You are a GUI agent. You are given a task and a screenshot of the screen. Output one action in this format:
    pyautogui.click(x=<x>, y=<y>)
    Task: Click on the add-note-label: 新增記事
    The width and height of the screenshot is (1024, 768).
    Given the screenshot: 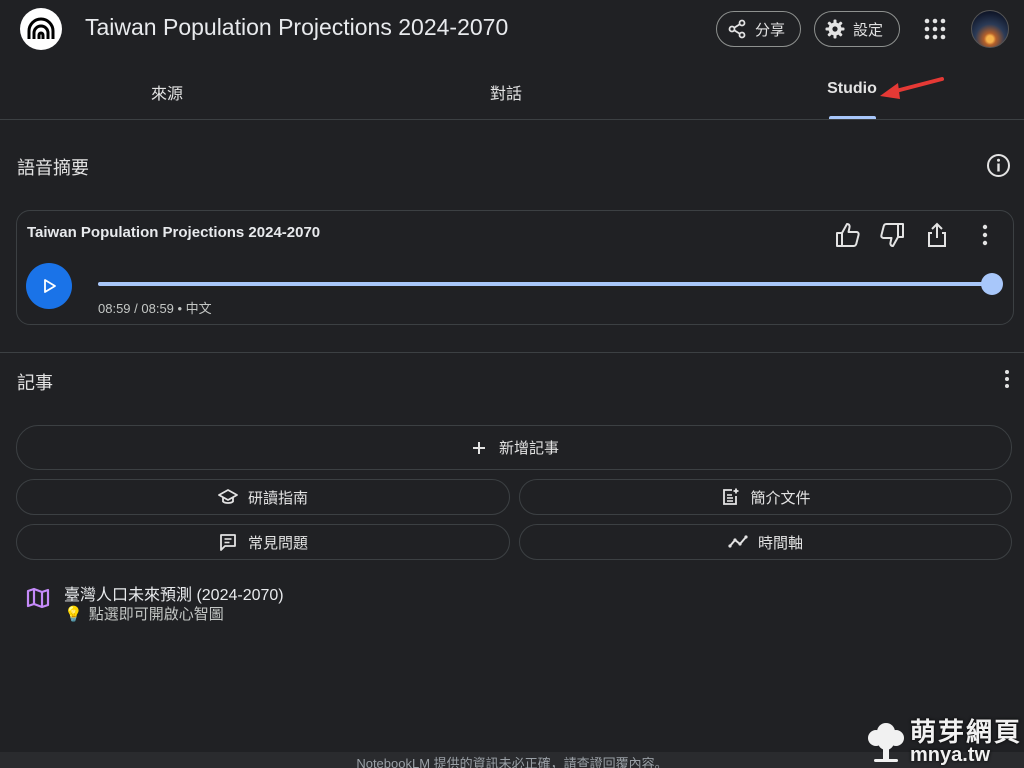 What is the action you would take?
    pyautogui.click(x=528, y=448)
    